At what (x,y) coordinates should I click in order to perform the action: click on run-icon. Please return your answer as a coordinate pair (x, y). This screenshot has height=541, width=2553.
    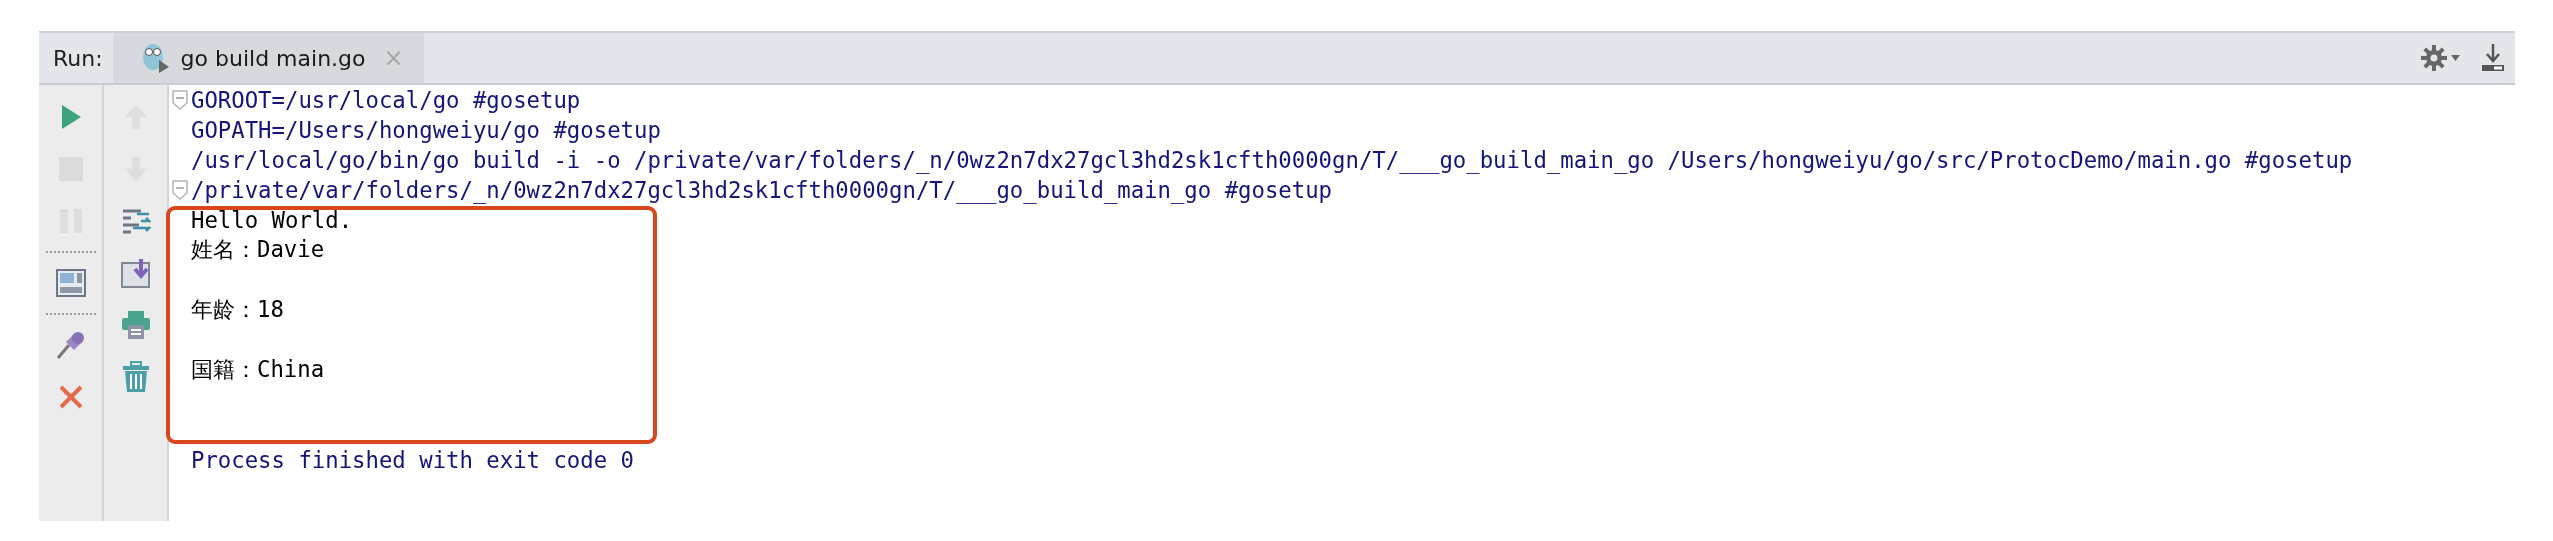
    Looking at the image, I should click on (70, 117).